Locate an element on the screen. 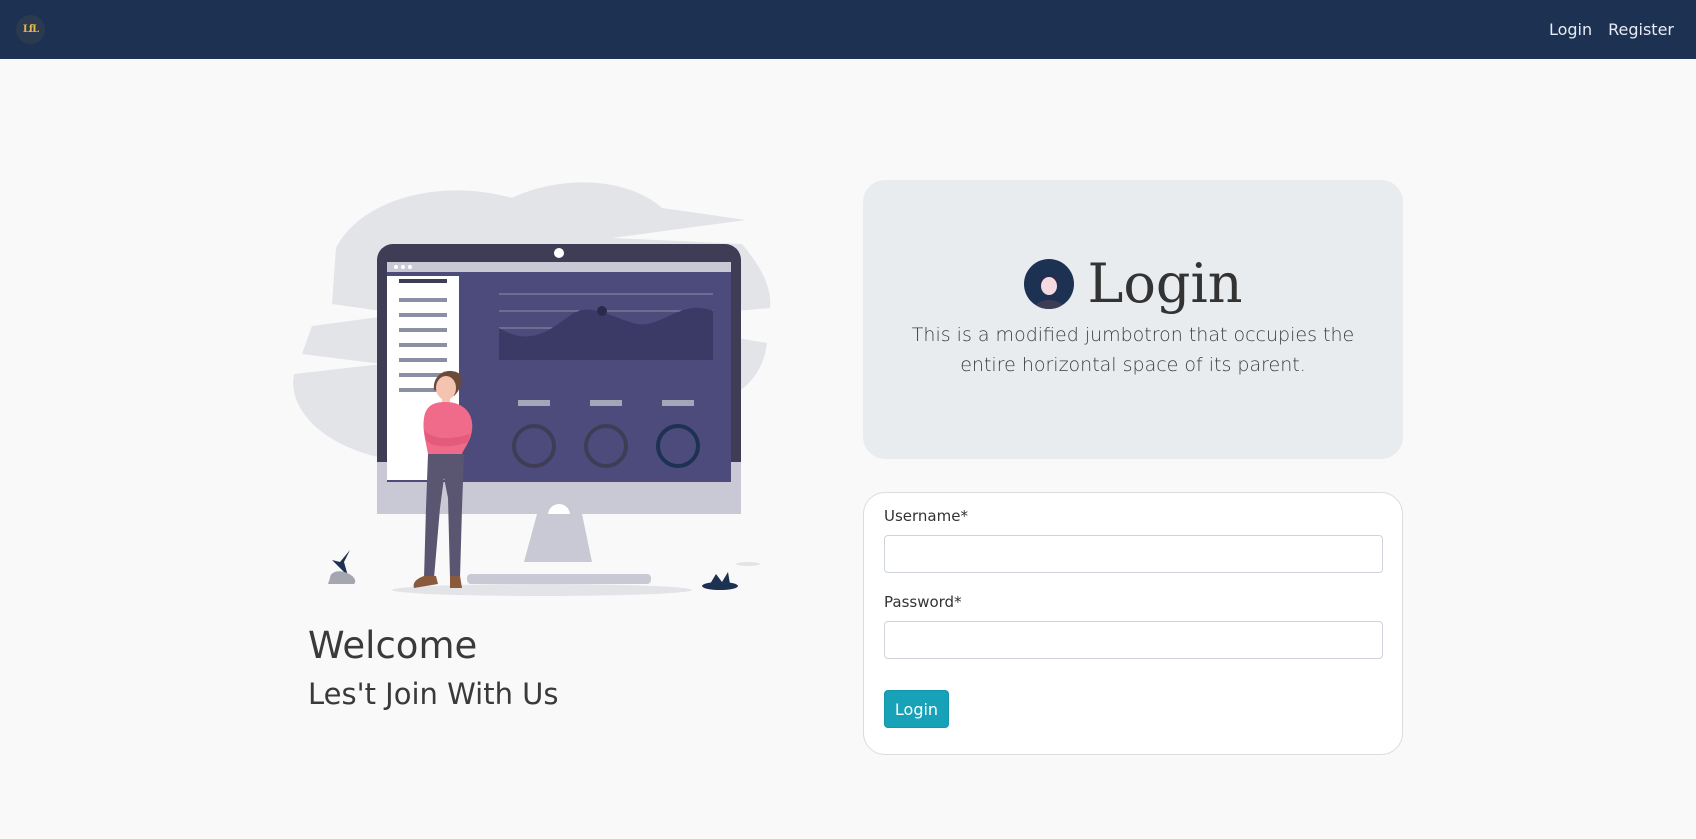 The width and height of the screenshot is (1696, 839). nav-register-link: Register is located at coordinates (1641, 29).